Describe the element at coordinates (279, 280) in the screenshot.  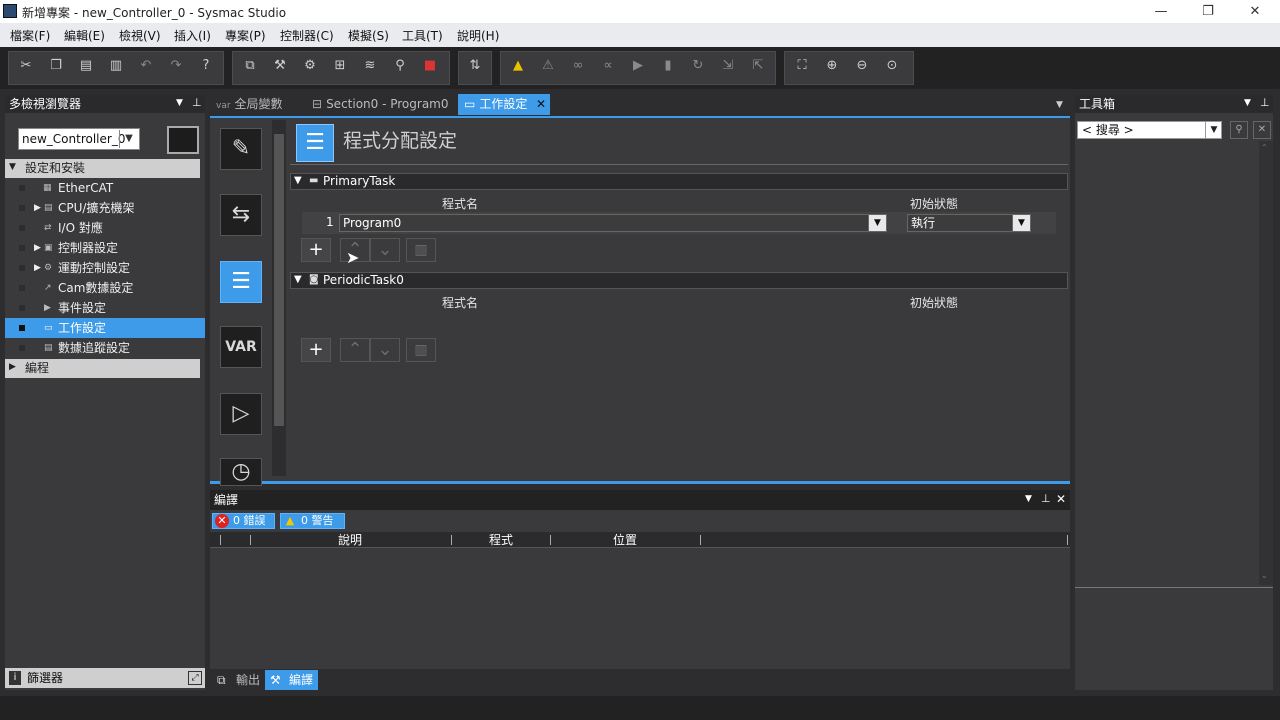
I see `scrollbar-thumb` at that location.